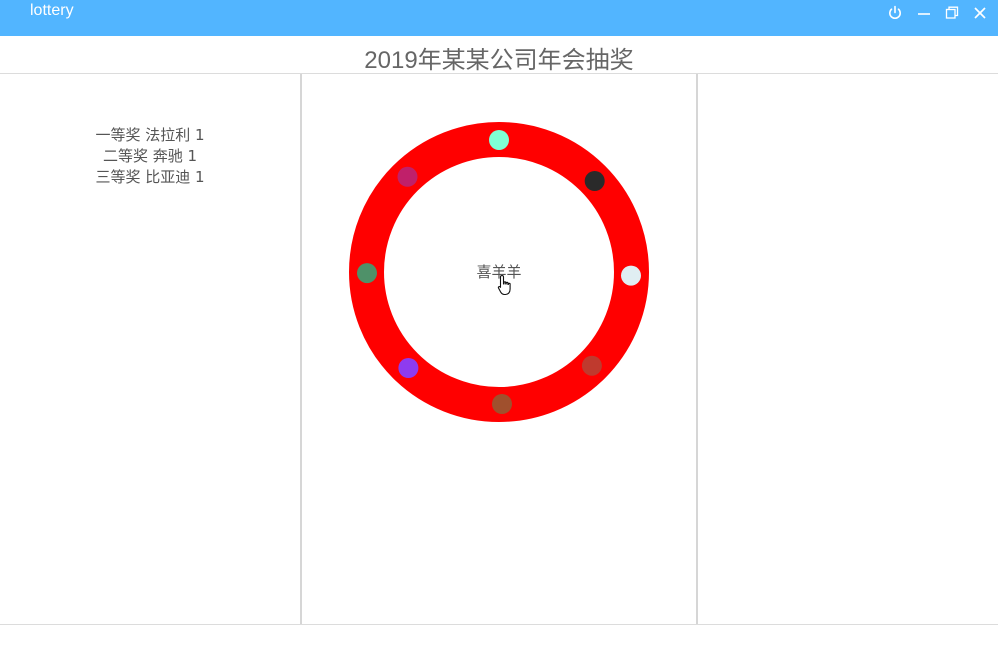  I want to click on hand-pointer-icon, so click(504, 285).